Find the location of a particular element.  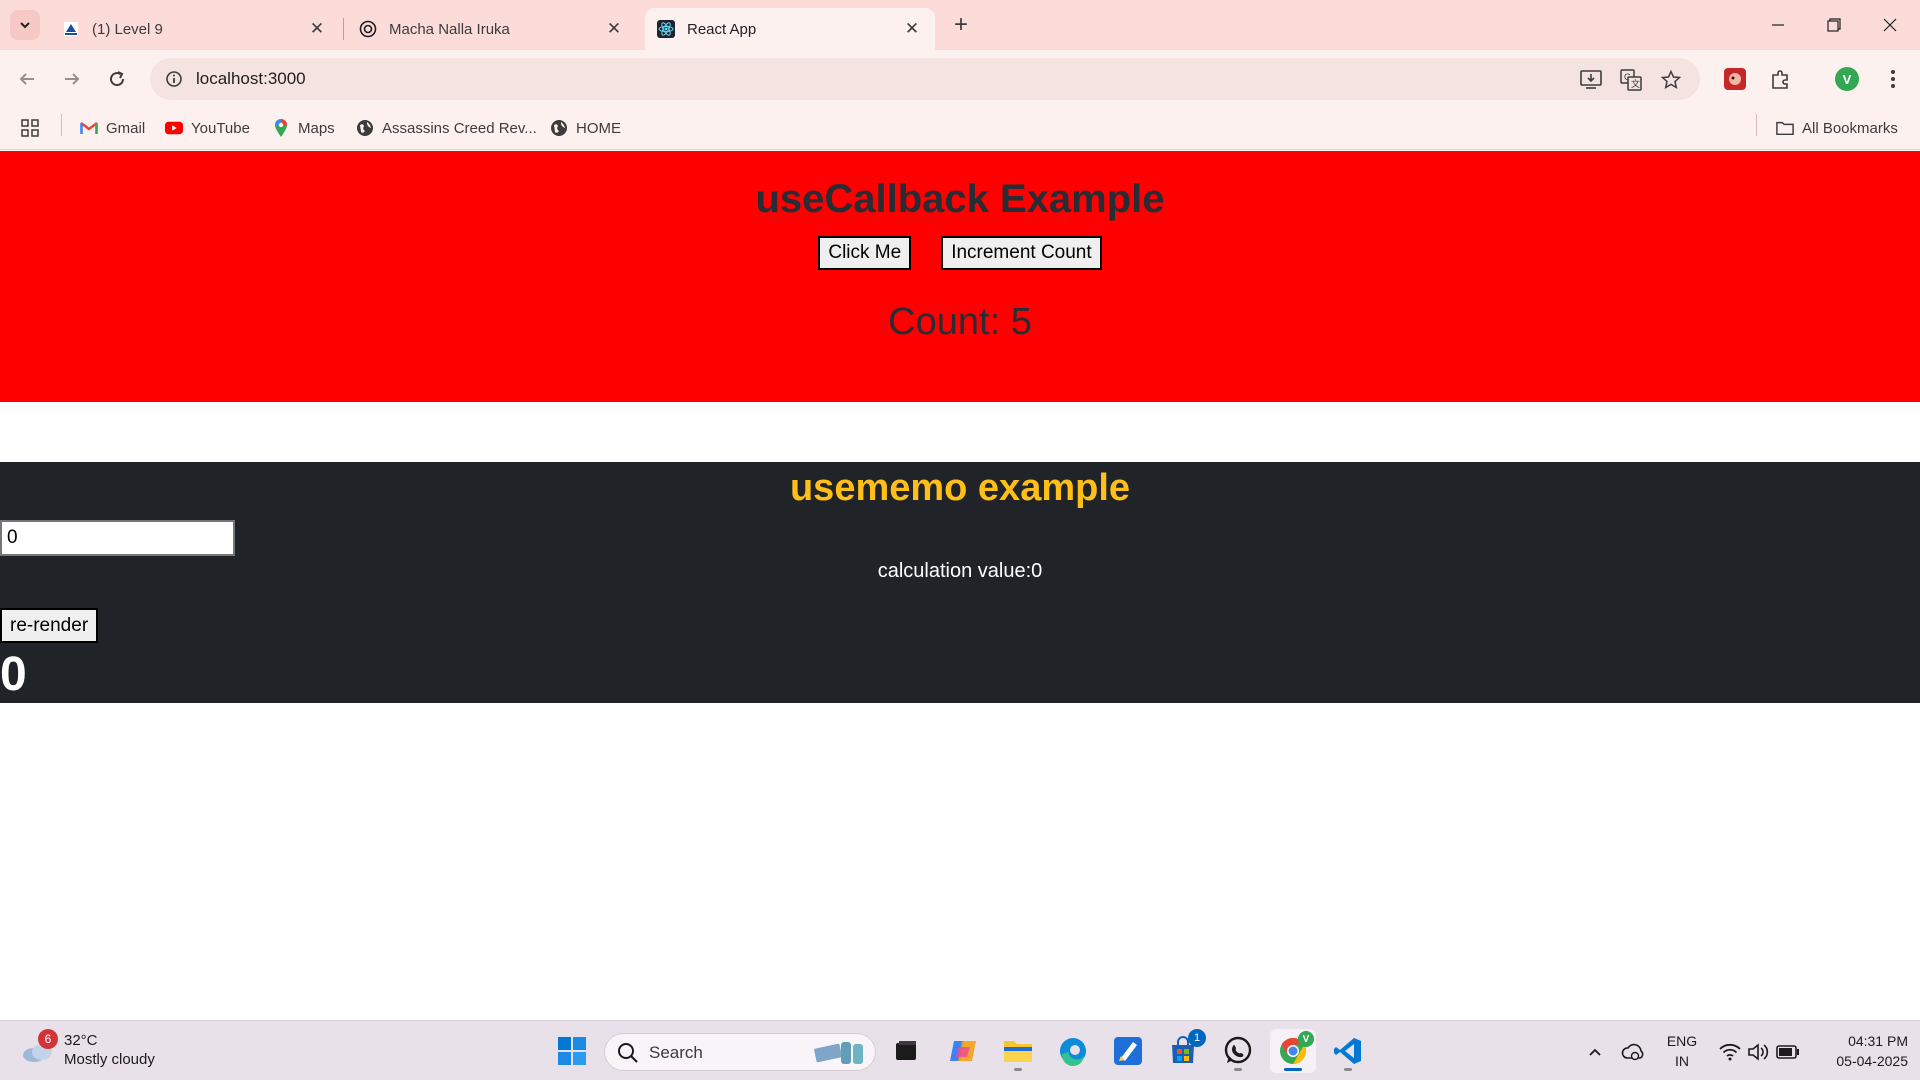

browser-toolbar: localhost:3000 G文 V is located at coordinates (960, 78).